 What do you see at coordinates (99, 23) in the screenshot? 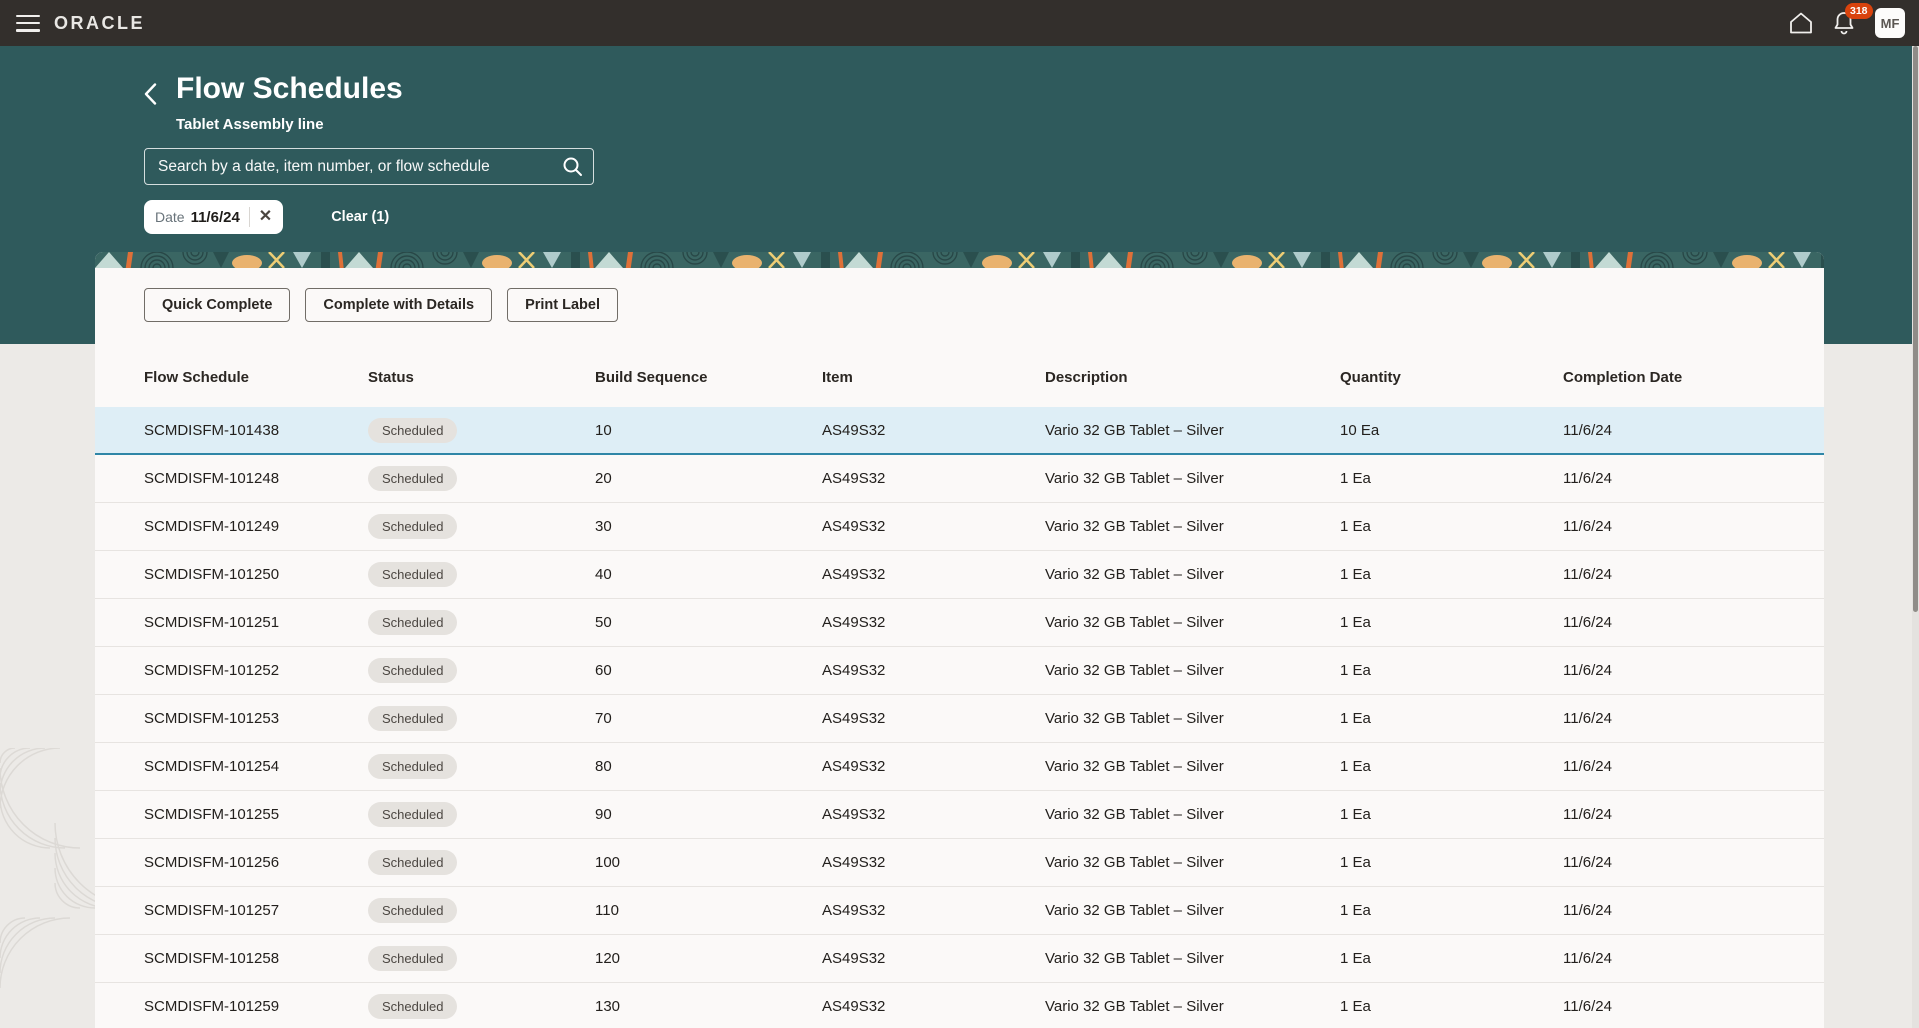
I see `oracle-logo: ORACLE` at bounding box center [99, 23].